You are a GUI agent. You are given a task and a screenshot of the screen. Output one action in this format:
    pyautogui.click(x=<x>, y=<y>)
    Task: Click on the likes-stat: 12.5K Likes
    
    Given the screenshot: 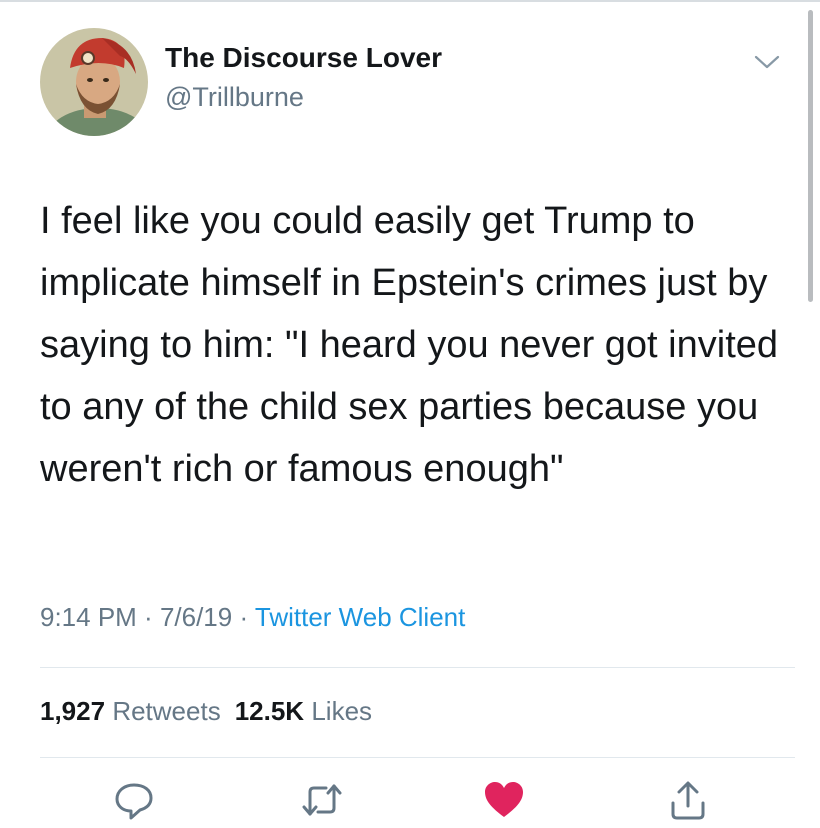 What is the action you would take?
    pyautogui.click(x=303, y=711)
    